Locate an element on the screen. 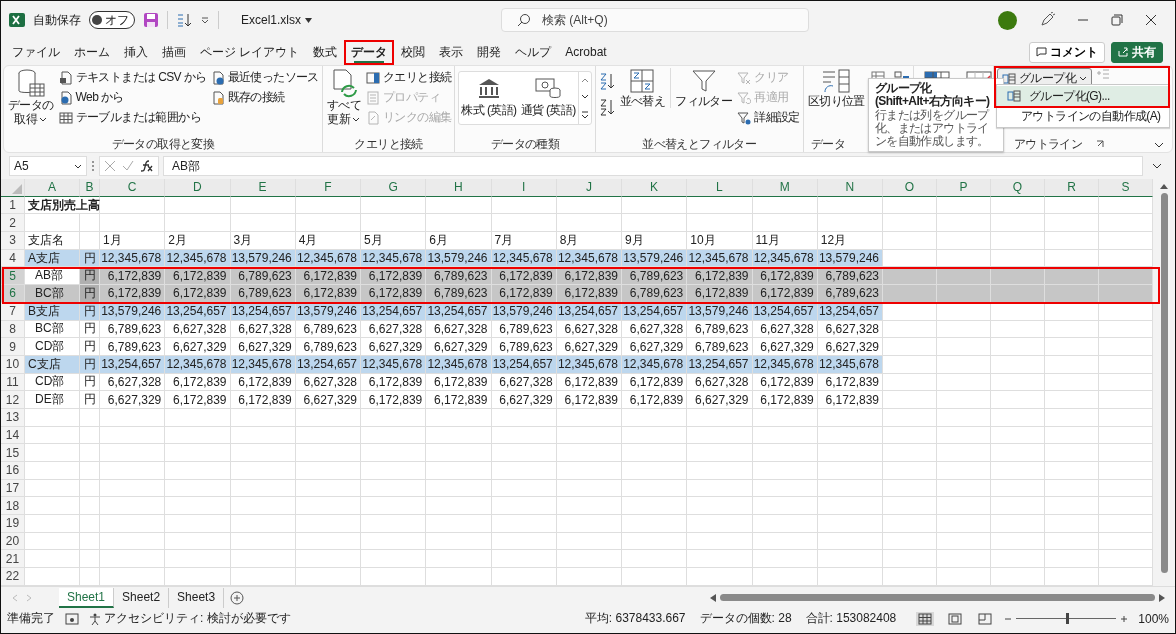  table-cell: 8月 is located at coordinates (589, 241).